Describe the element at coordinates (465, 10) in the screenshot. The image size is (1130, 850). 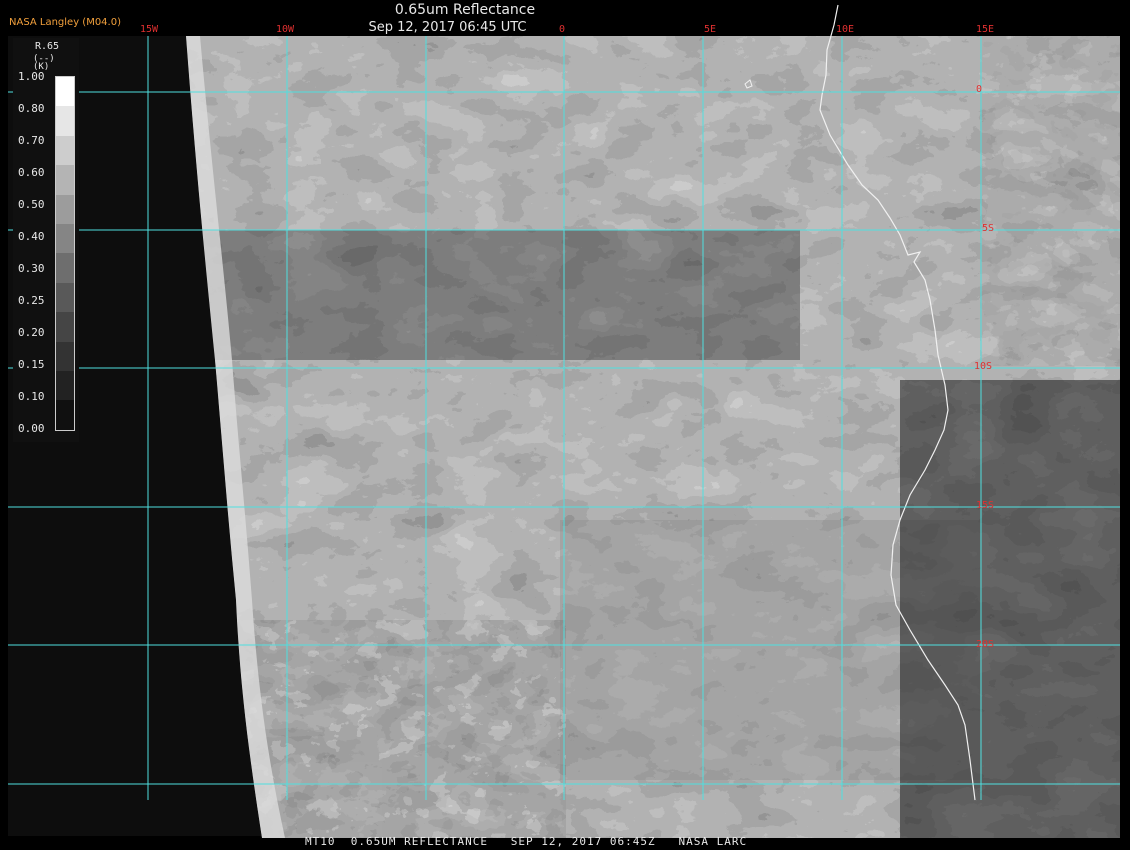
I see `map-title: 0.65um Reflectance` at that location.